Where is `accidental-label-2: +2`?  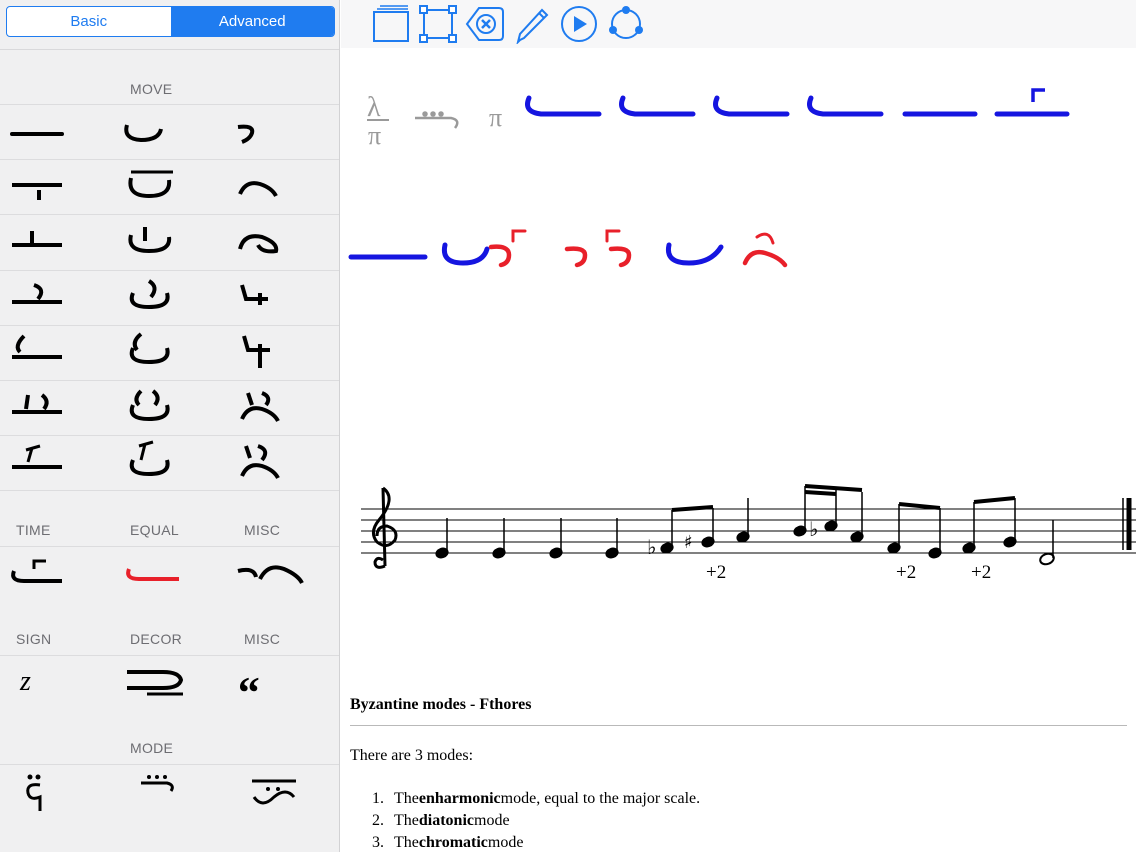
accidental-label-2: +2 is located at coordinates (906, 572).